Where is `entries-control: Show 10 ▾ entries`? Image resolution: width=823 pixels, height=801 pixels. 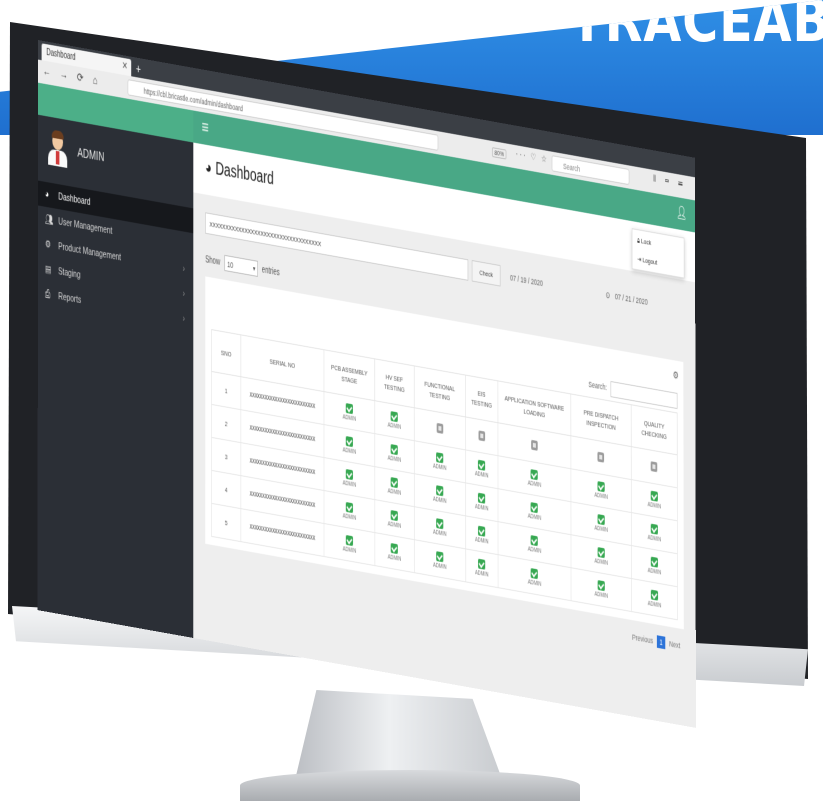 entries-control: Show 10 ▾ entries is located at coordinates (242, 265).